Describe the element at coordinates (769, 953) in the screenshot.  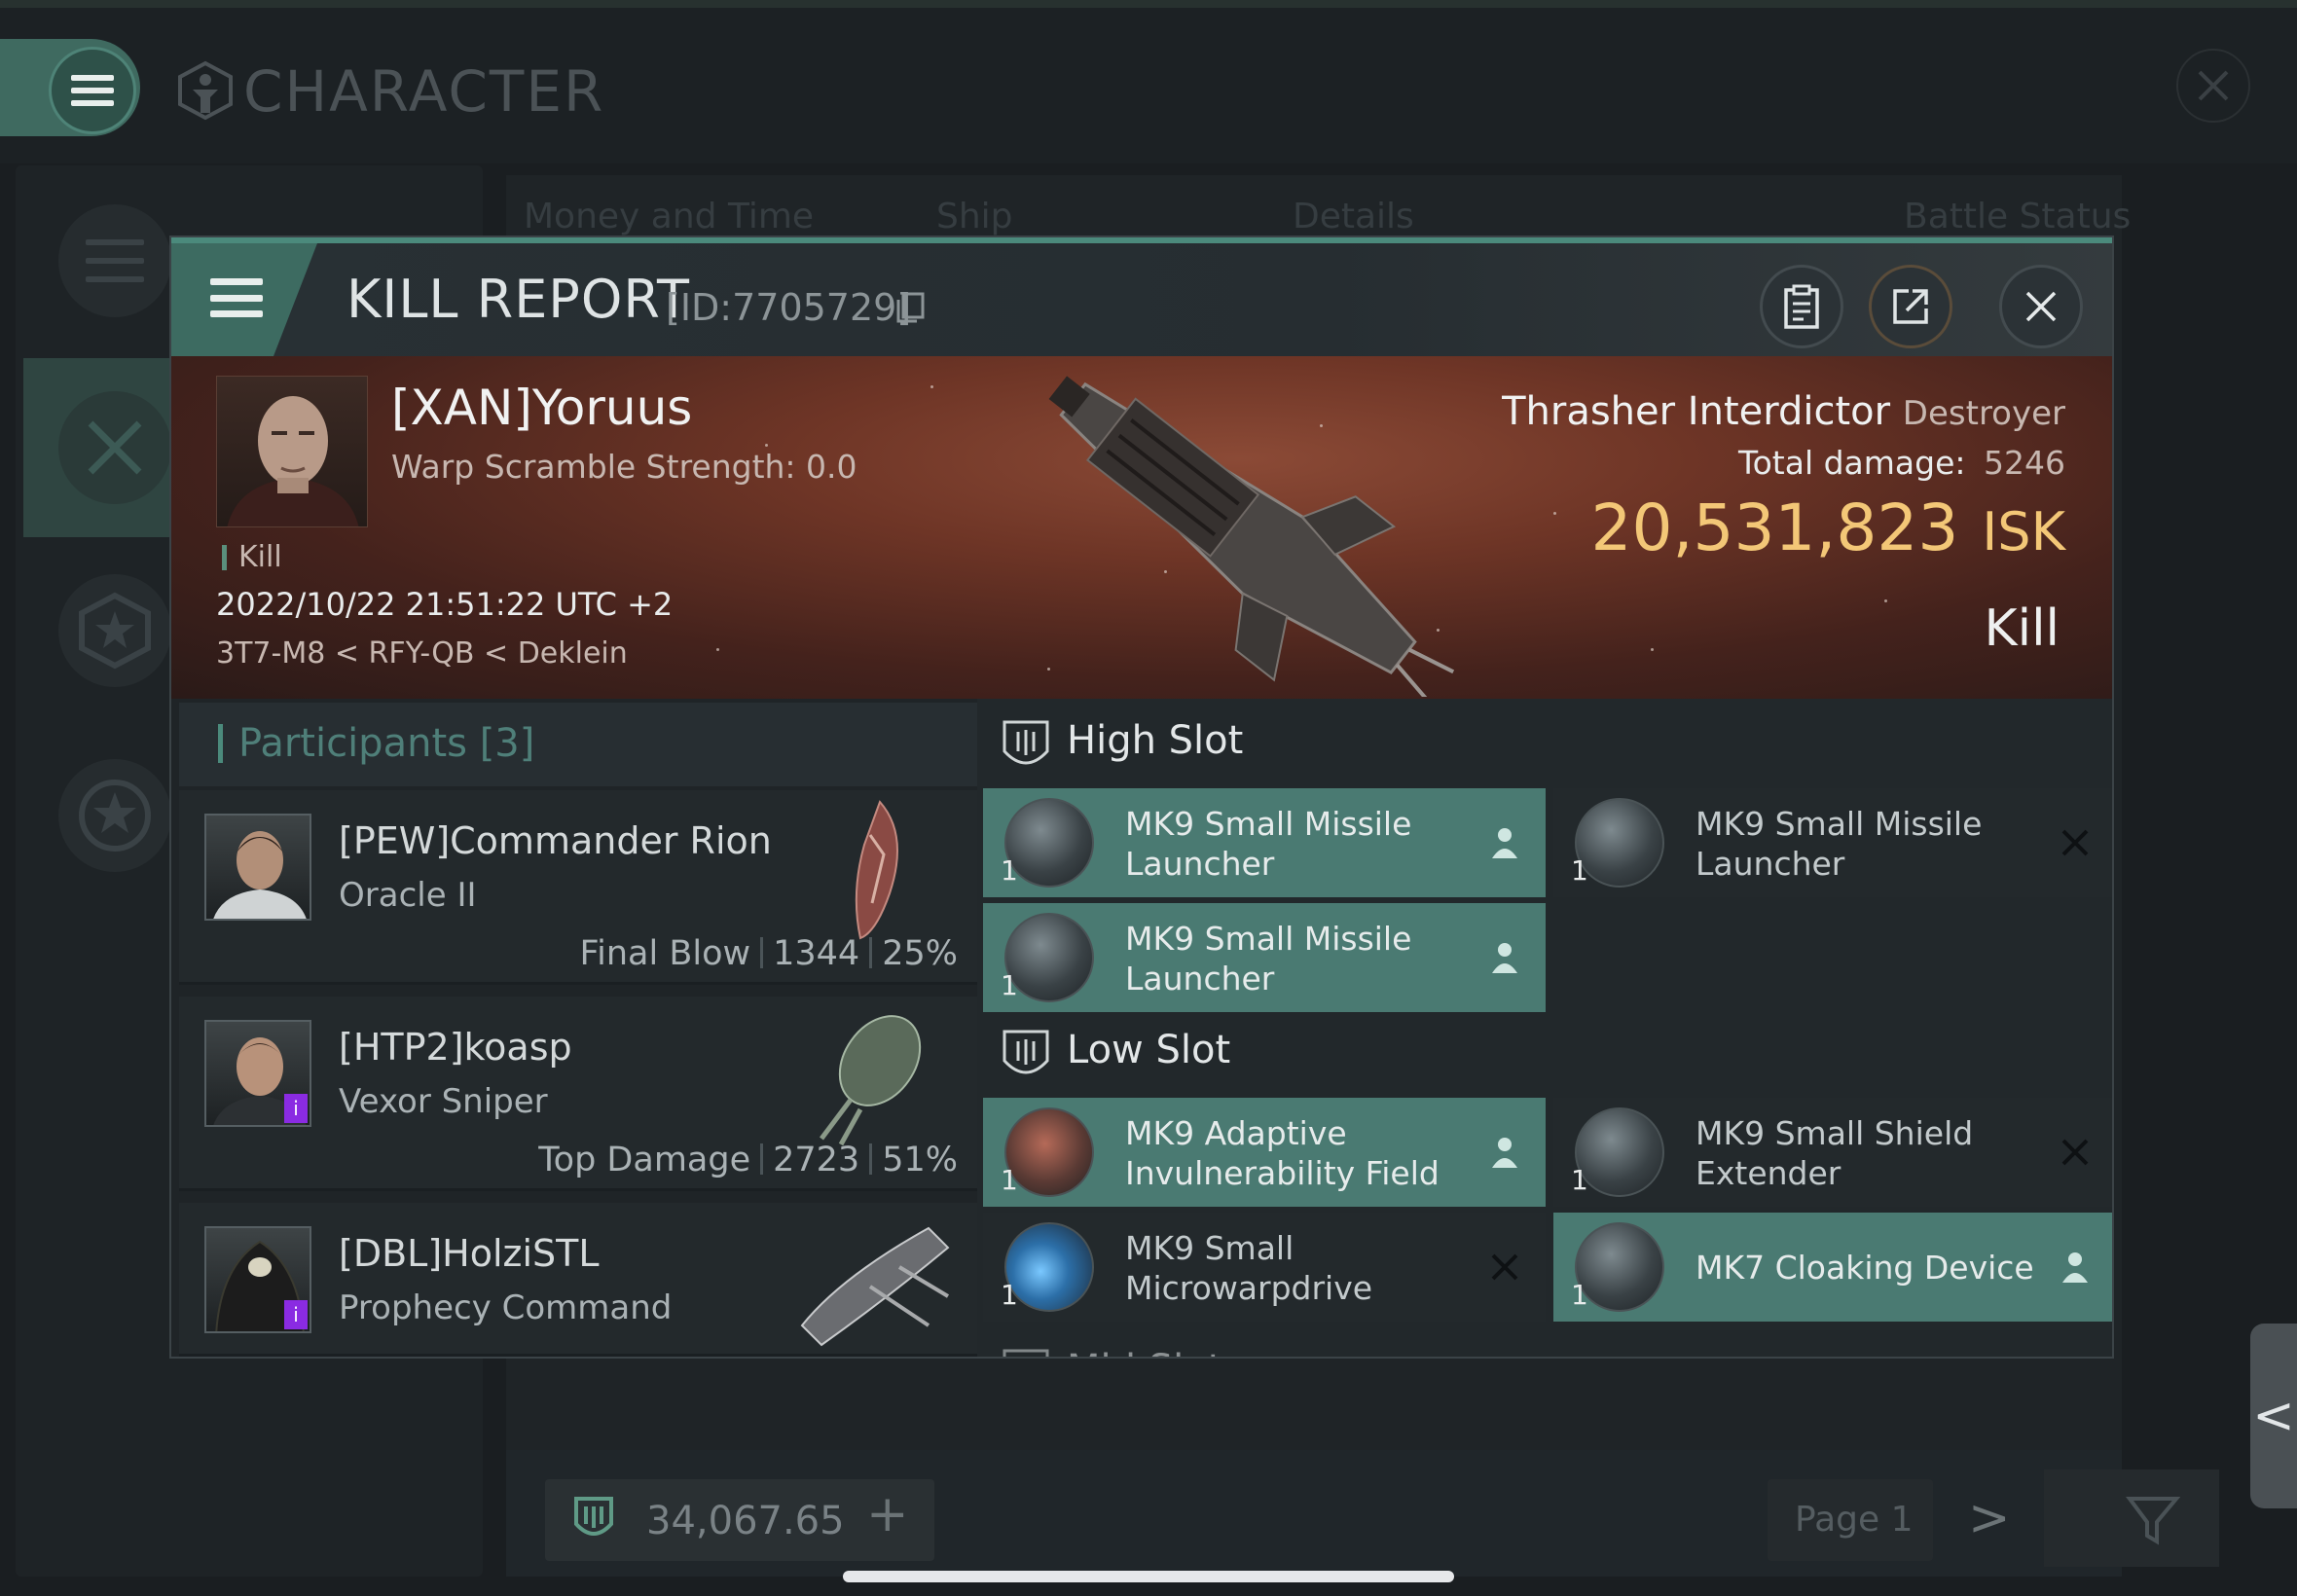
I see `participant-stats: Final Blow 1344 25%` at that location.